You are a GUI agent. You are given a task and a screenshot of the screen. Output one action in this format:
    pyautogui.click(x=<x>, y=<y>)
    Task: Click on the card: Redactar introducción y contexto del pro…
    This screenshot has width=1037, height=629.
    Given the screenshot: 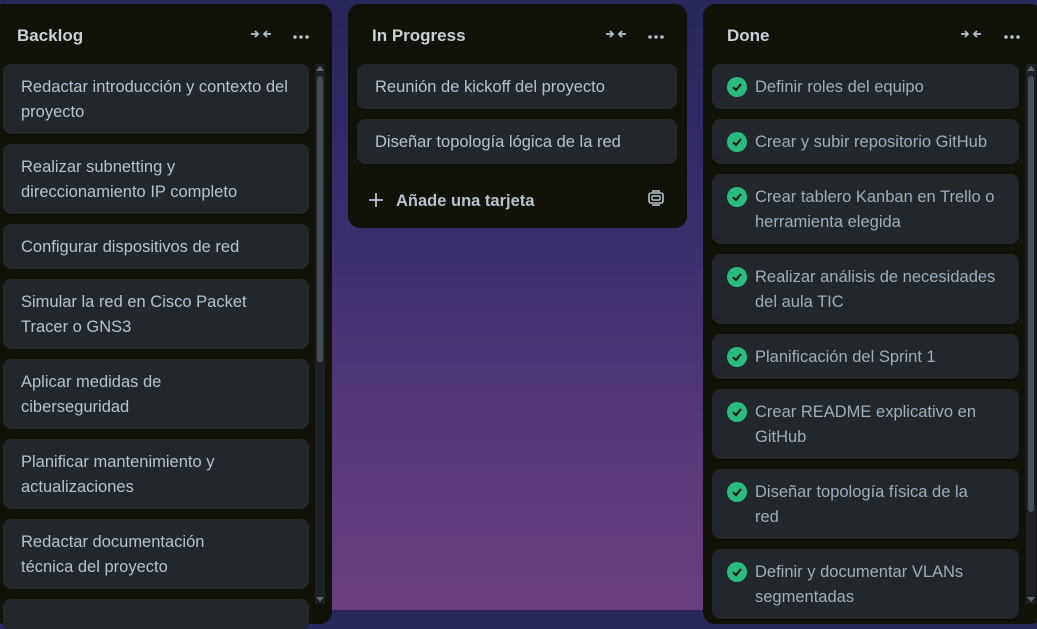 What is the action you would take?
    pyautogui.click(x=156, y=99)
    